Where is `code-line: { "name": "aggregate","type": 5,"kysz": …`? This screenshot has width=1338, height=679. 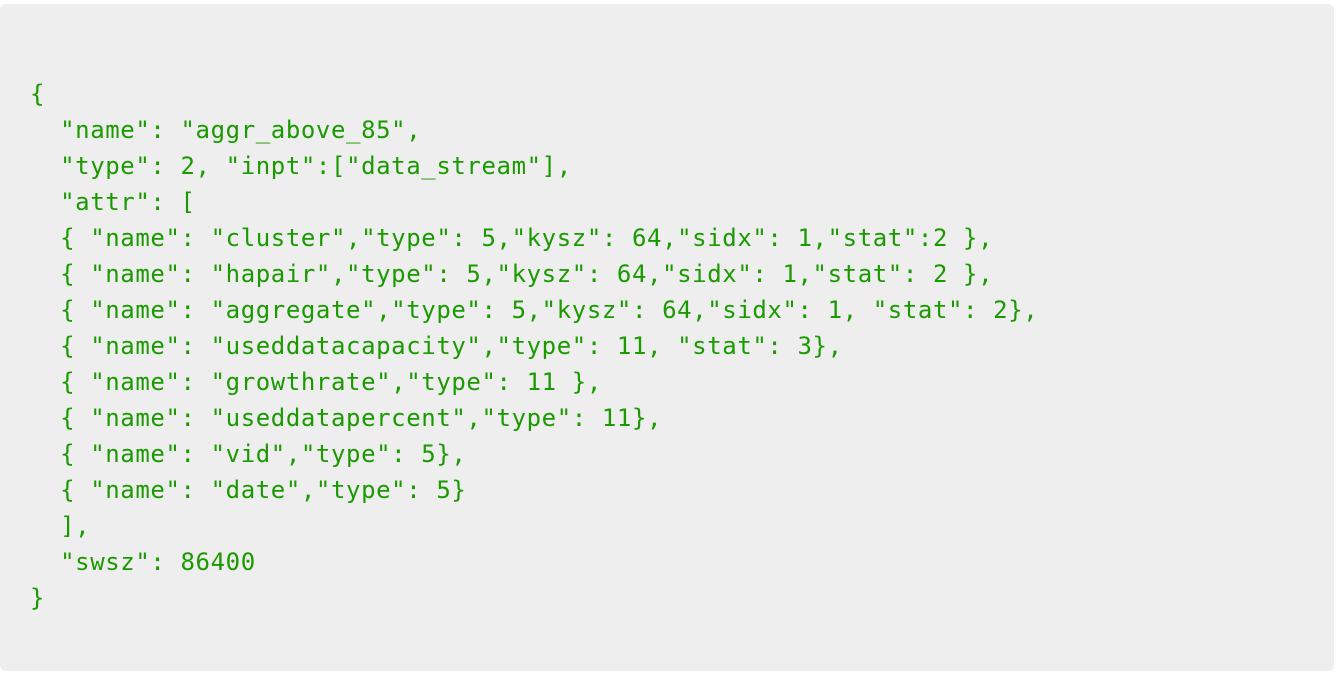 code-line: { "name": "aggregate","type": 5,"kysz": … is located at coordinates (534, 310).